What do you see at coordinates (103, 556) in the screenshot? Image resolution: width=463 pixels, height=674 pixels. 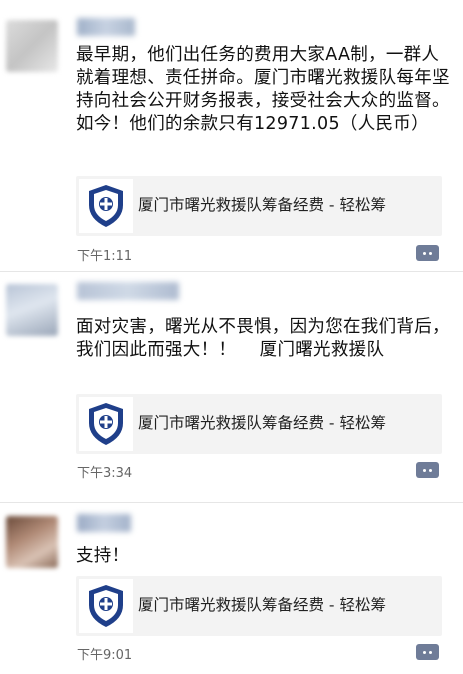 I see `post-message: 支持！` at bounding box center [103, 556].